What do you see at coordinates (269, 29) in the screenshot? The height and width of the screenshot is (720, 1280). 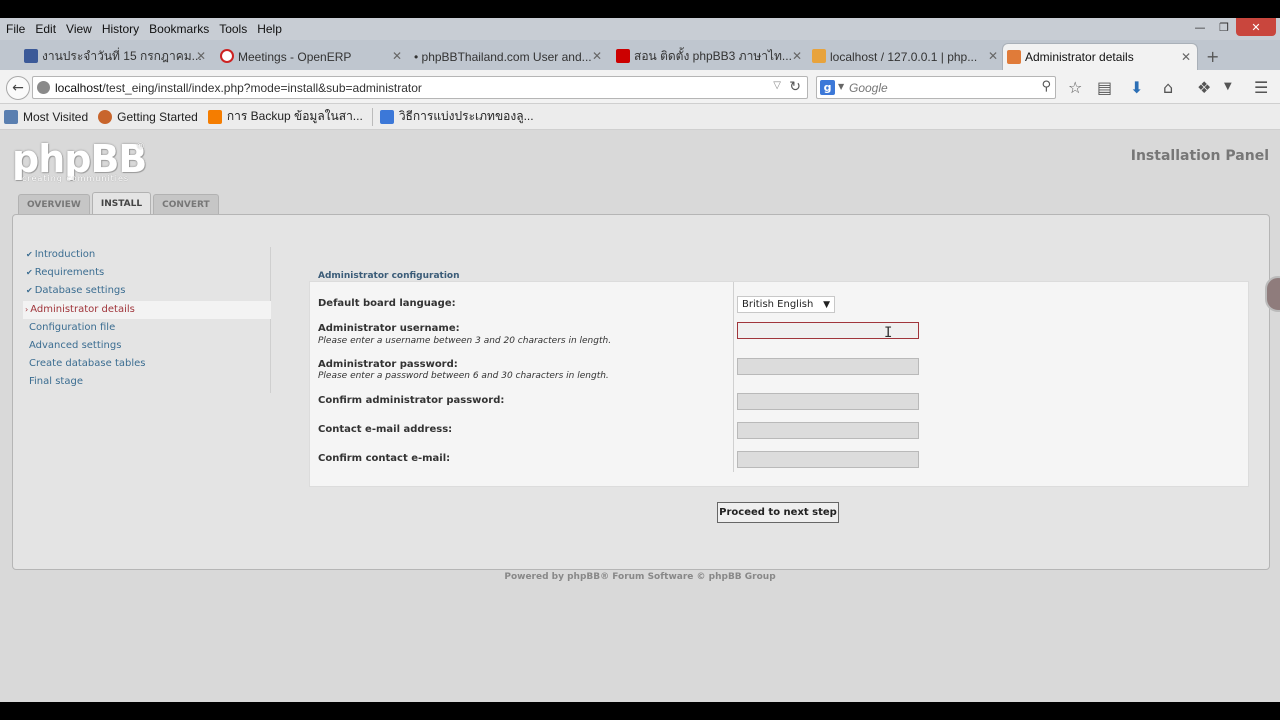 I see `menu-help: Help` at bounding box center [269, 29].